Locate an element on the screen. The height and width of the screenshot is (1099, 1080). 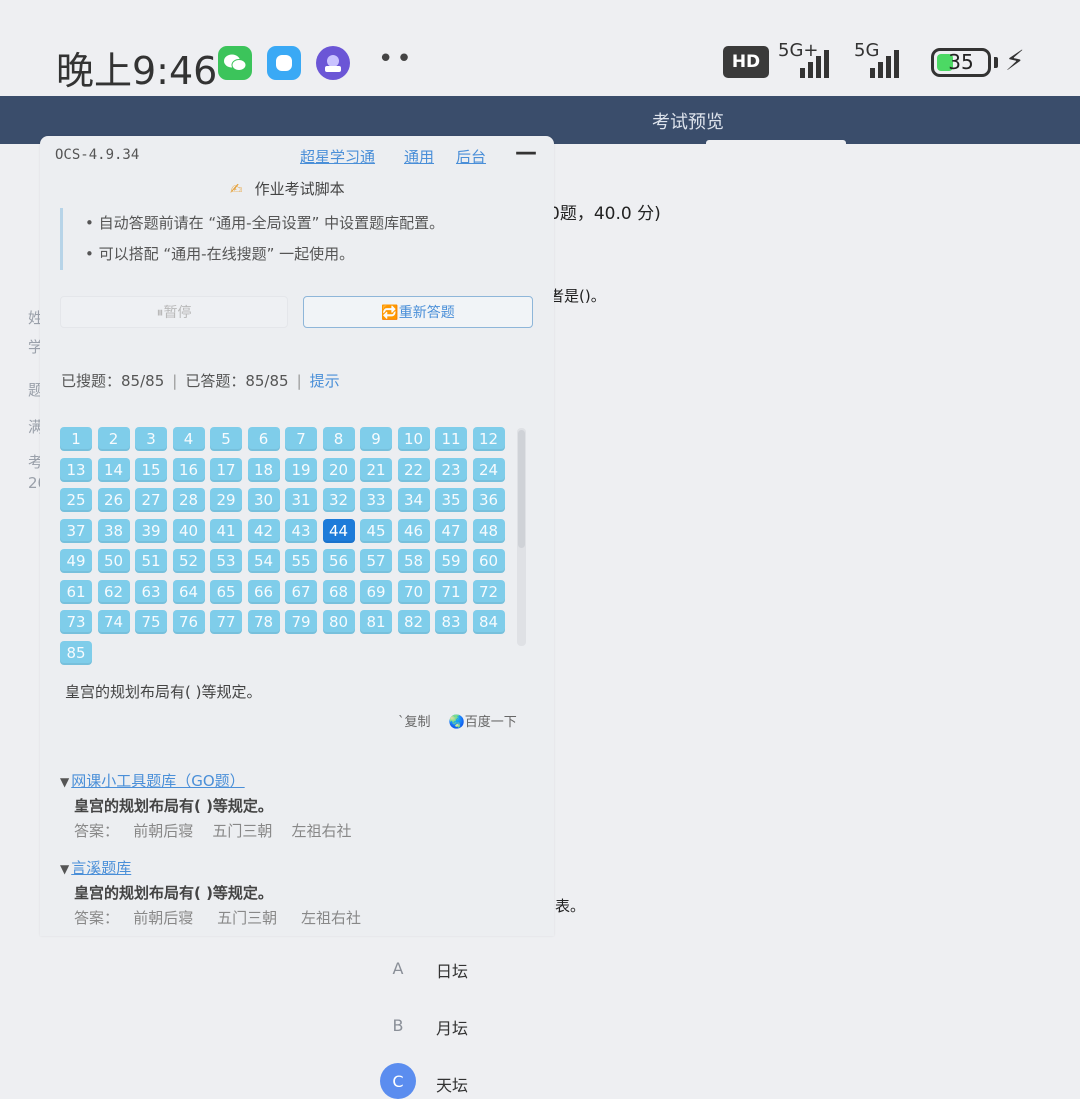
question-number-button: 44 is located at coordinates (338, 530).